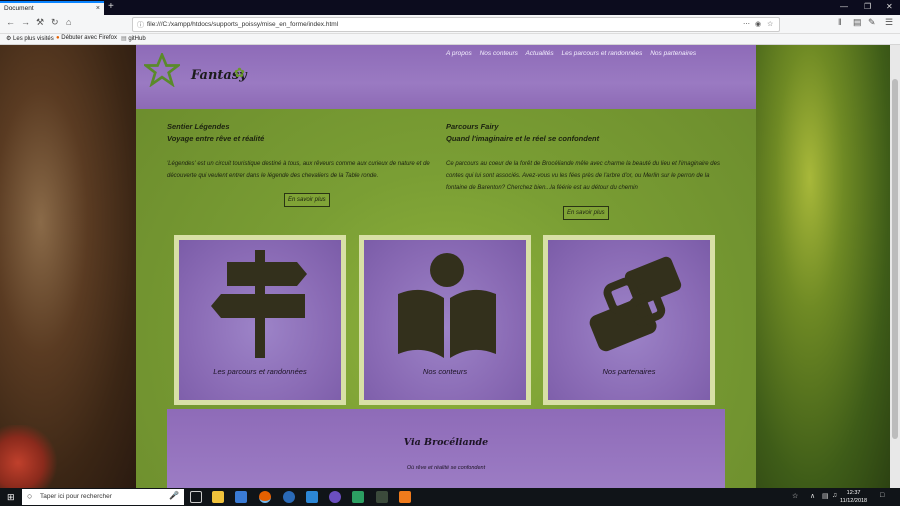 The width and height of the screenshot is (900, 506). Describe the element at coordinates (601, 53) in the screenshot. I see `nav-parcours: Les parcours et randonnées` at that location.